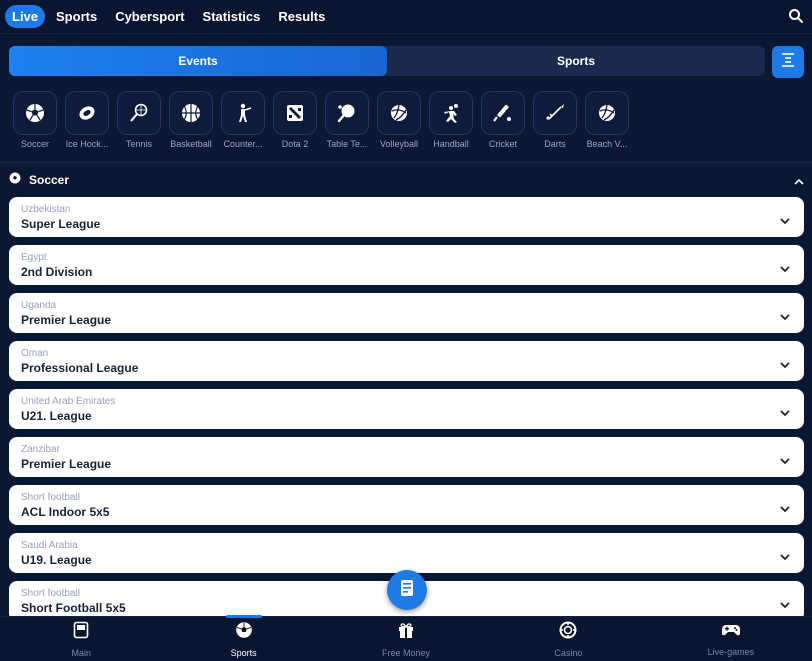 Image resolution: width=812 pixels, height=661 pixels. Describe the element at coordinates (81, 639) in the screenshot. I see `bottom-nav-main: Main` at that location.